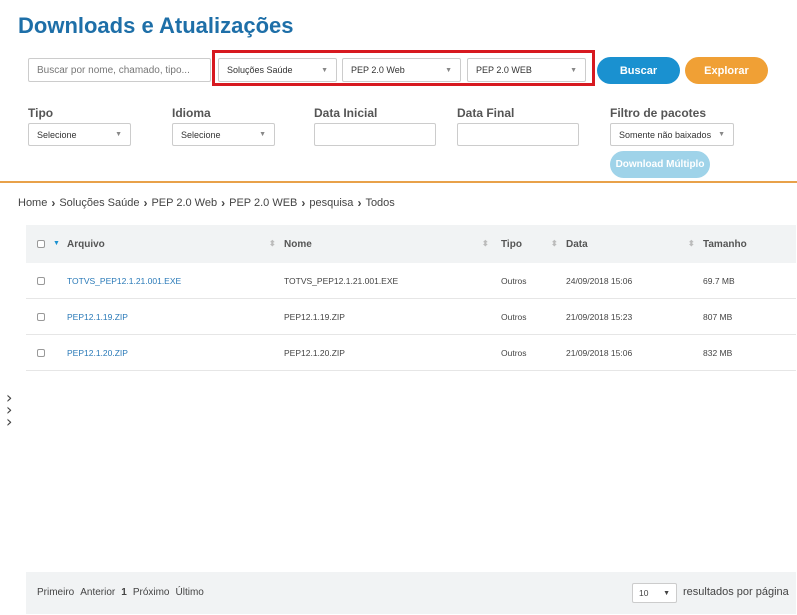  I want to click on tamanho-cell: 807 MB, so click(718, 317).